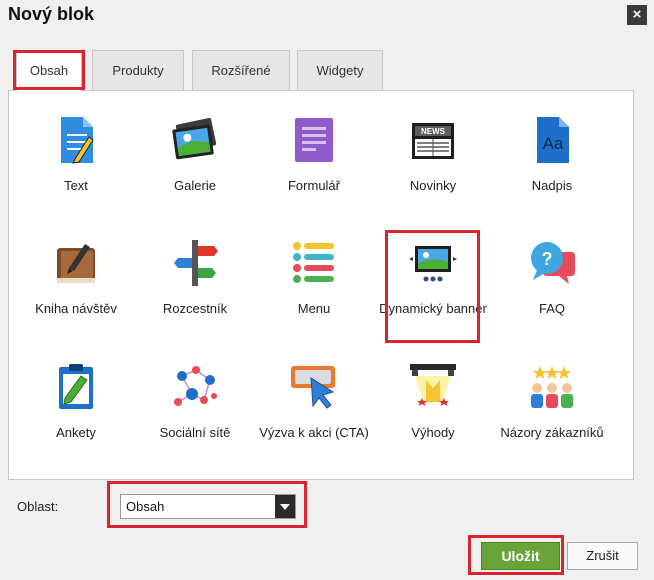 This screenshot has height=580, width=654. What do you see at coordinates (76, 308) in the screenshot?
I see `block-label: Kniha návštěv` at bounding box center [76, 308].